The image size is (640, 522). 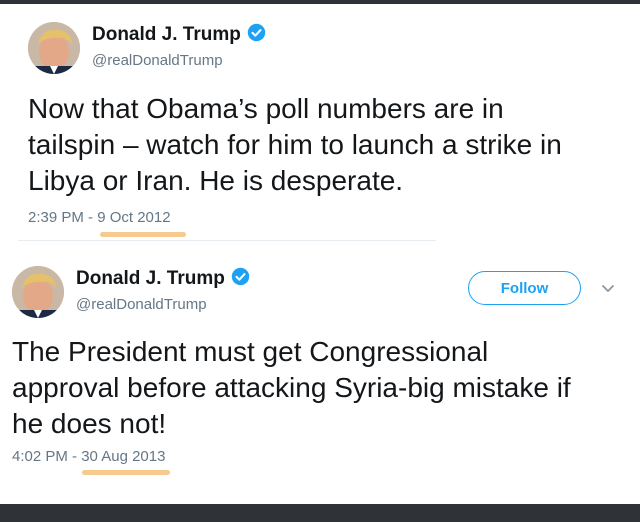 I want to click on tweet-divider, so click(x=227, y=240).